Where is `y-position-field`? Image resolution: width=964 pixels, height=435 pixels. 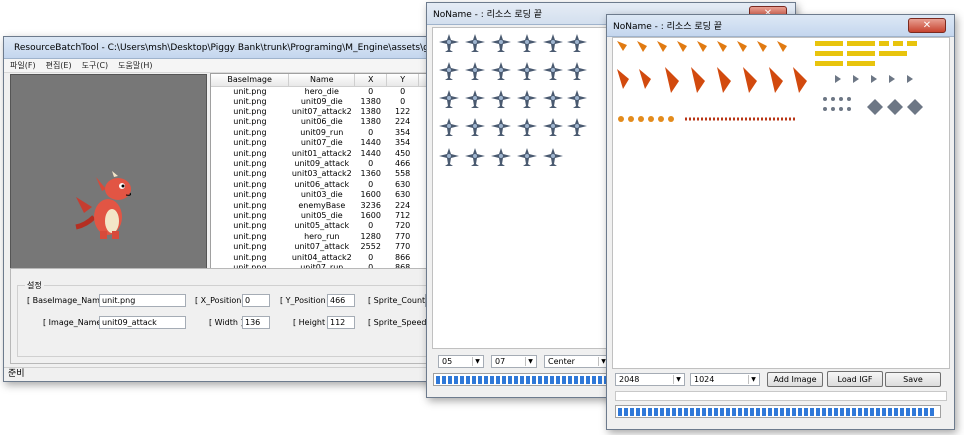 y-position-field is located at coordinates (341, 300).